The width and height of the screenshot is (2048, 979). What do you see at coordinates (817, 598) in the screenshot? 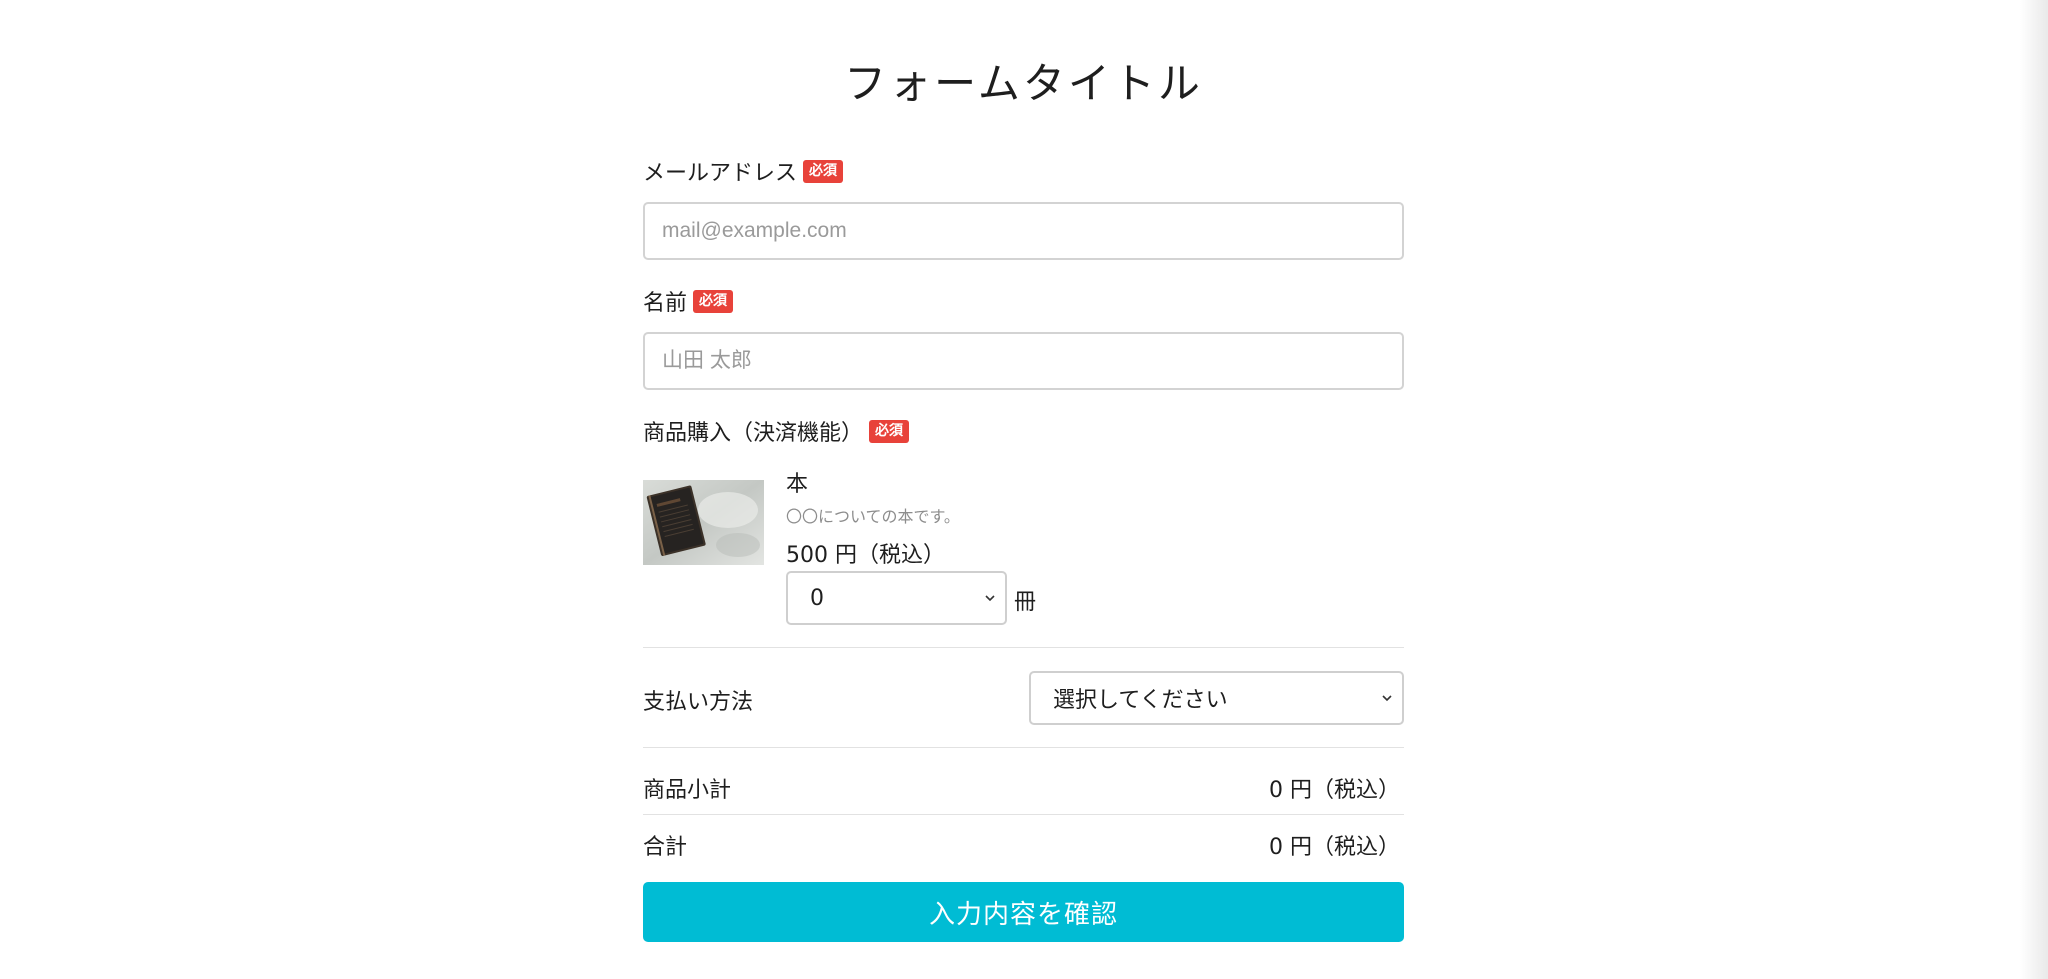
I see `quantity-selected-value: 0` at bounding box center [817, 598].